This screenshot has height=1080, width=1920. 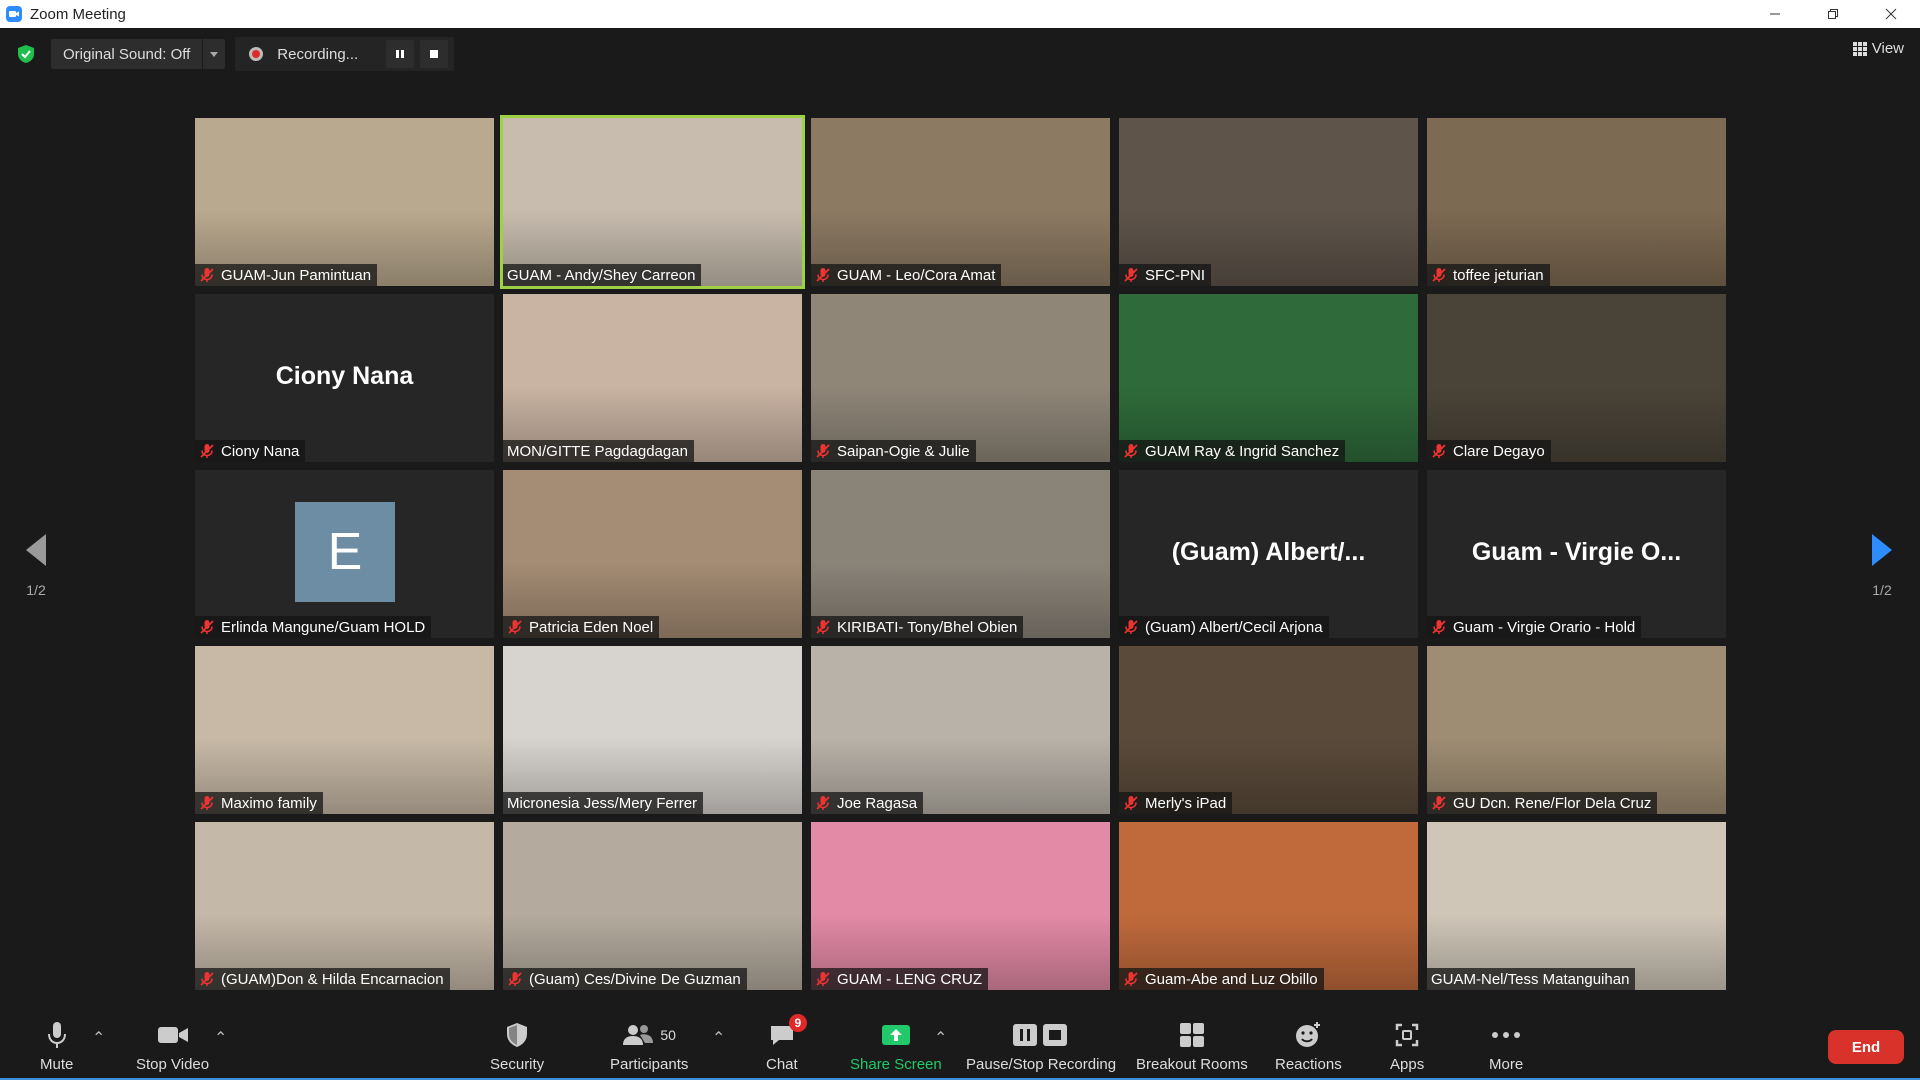 What do you see at coordinates (1891, 14) in the screenshot?
I see `close-icon` at bounding box center [1891, 14].